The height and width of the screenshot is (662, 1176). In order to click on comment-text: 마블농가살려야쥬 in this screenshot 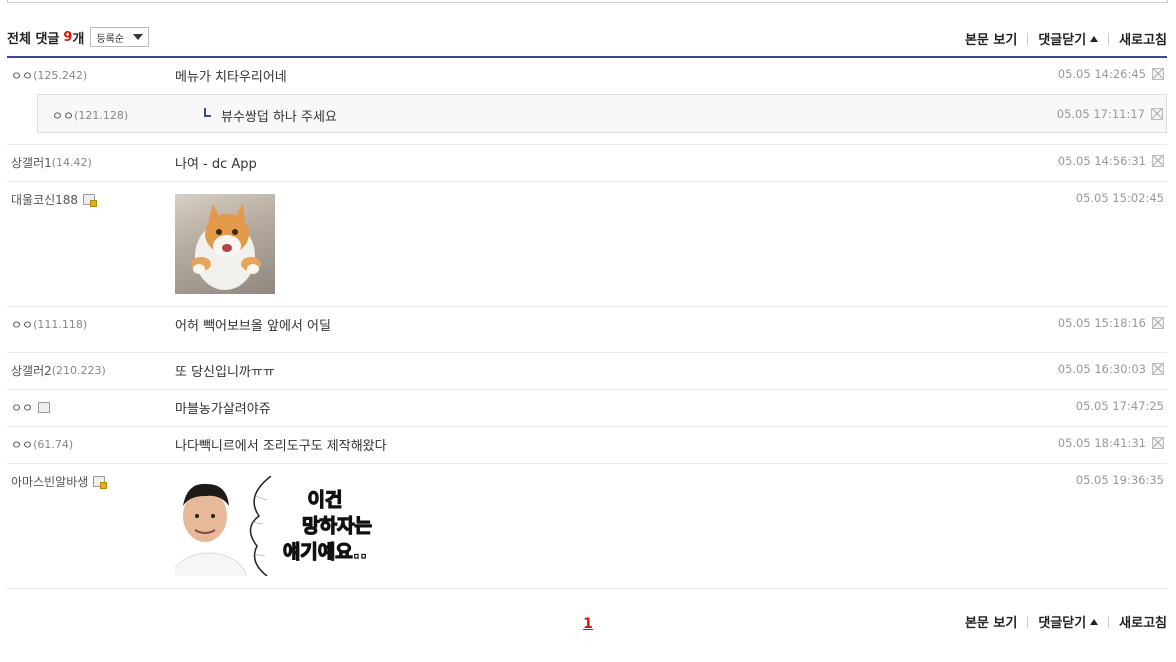, I will do `click(223, 409)`.